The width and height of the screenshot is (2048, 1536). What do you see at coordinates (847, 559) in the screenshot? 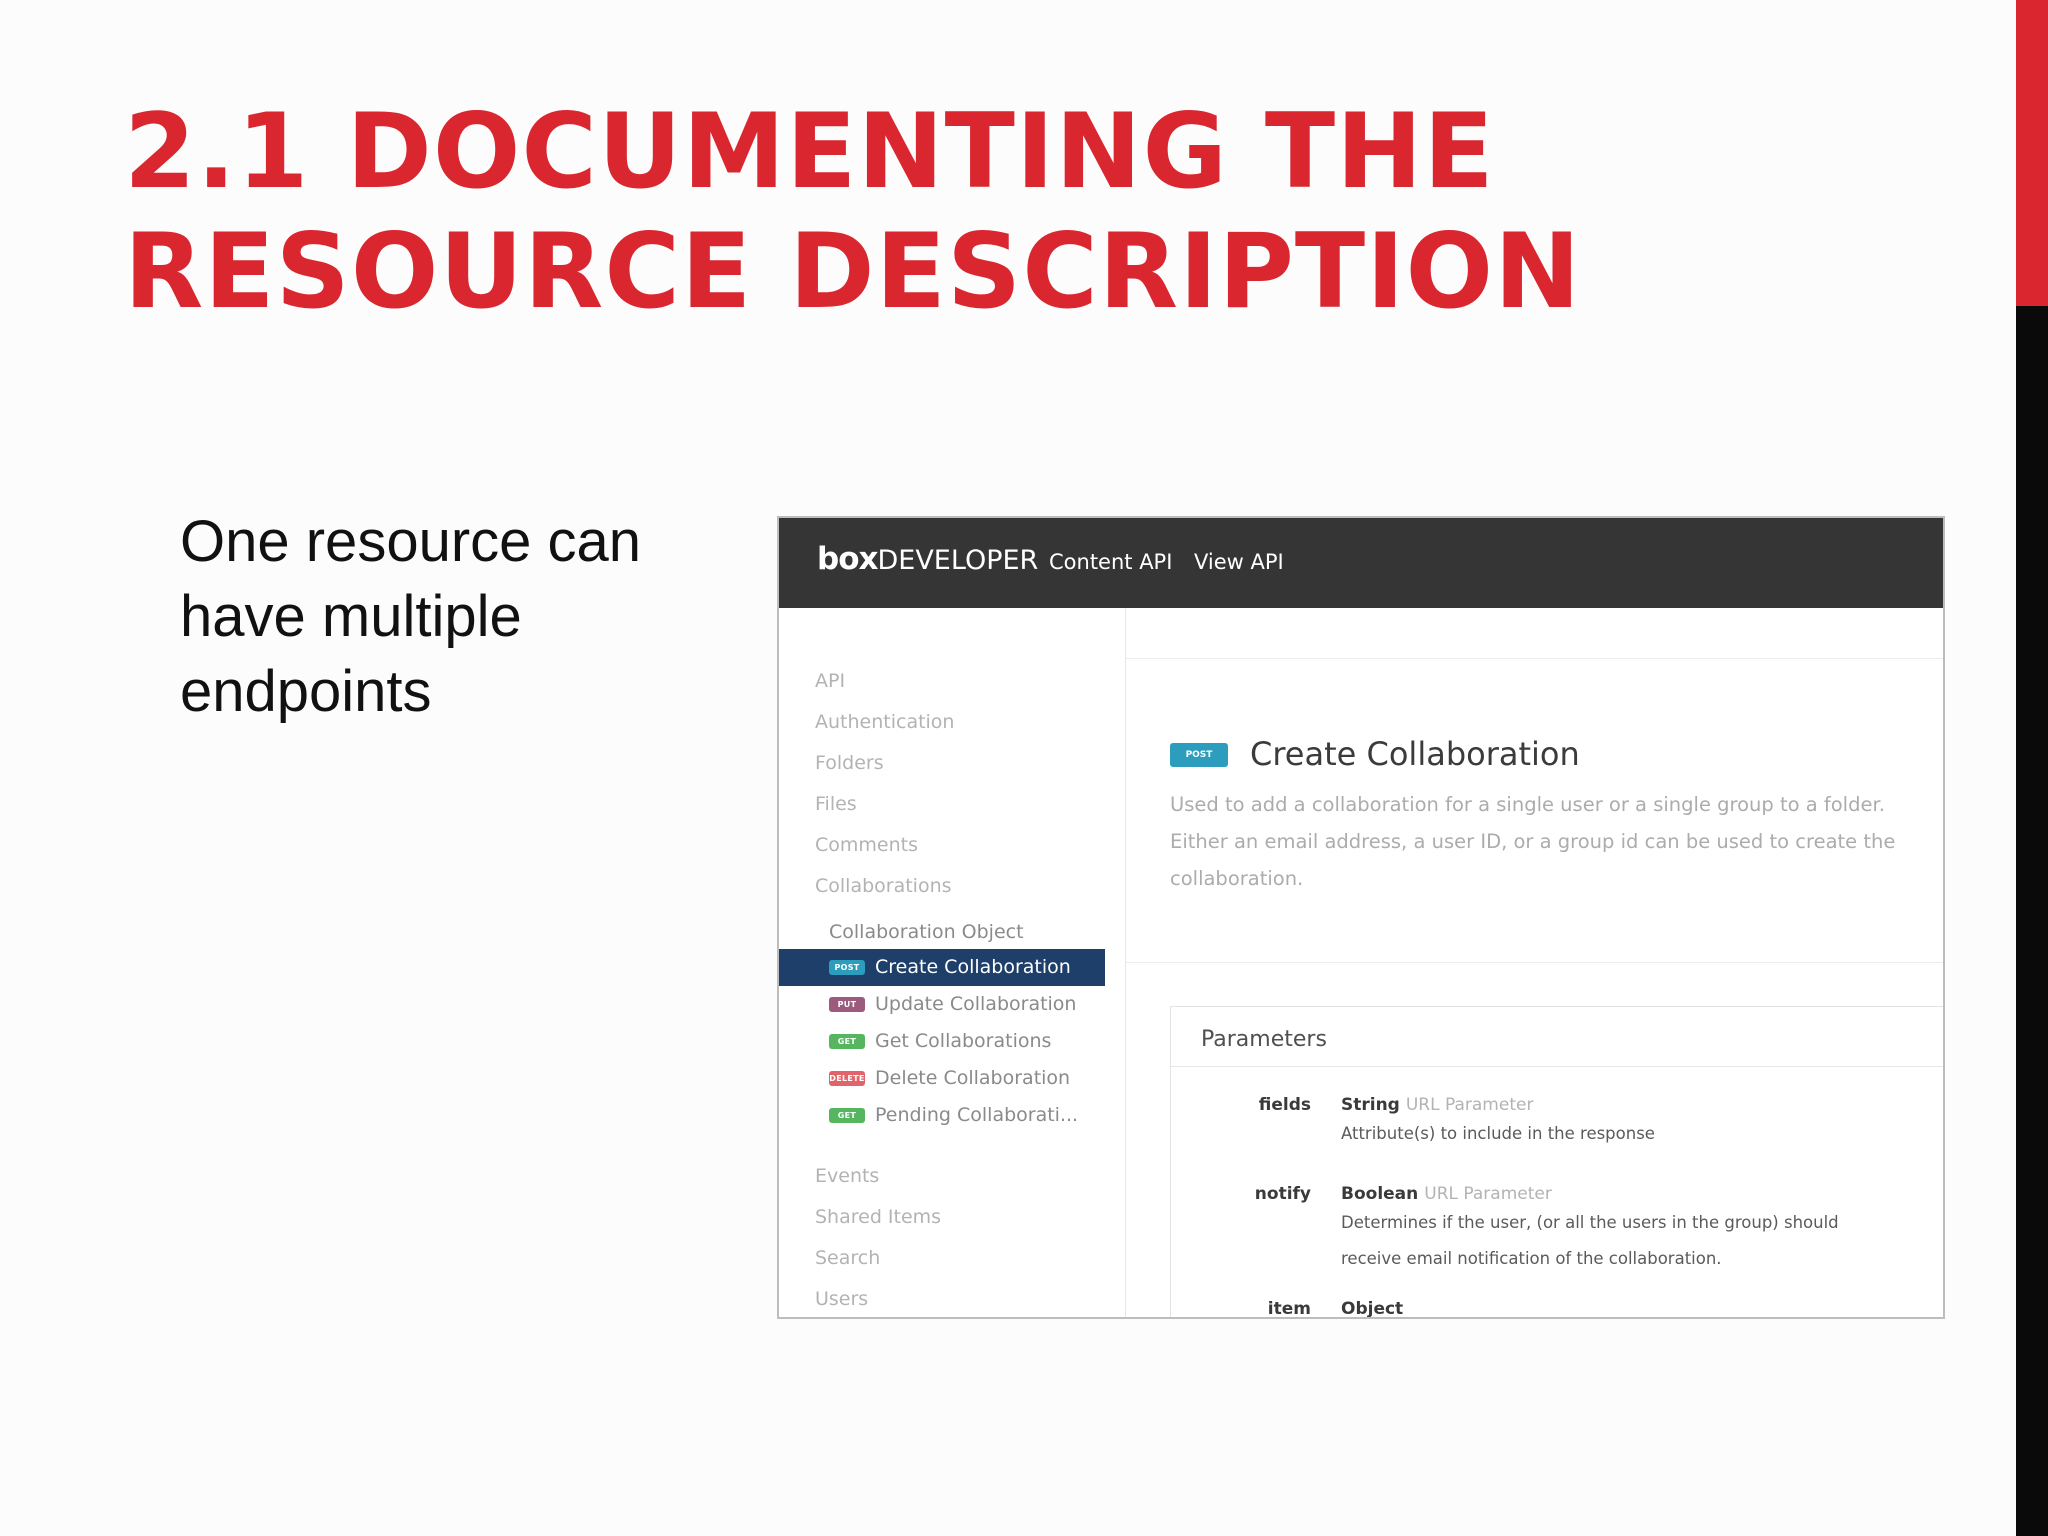
I see `brand-box-text: box` at bounding box center [847, 559].